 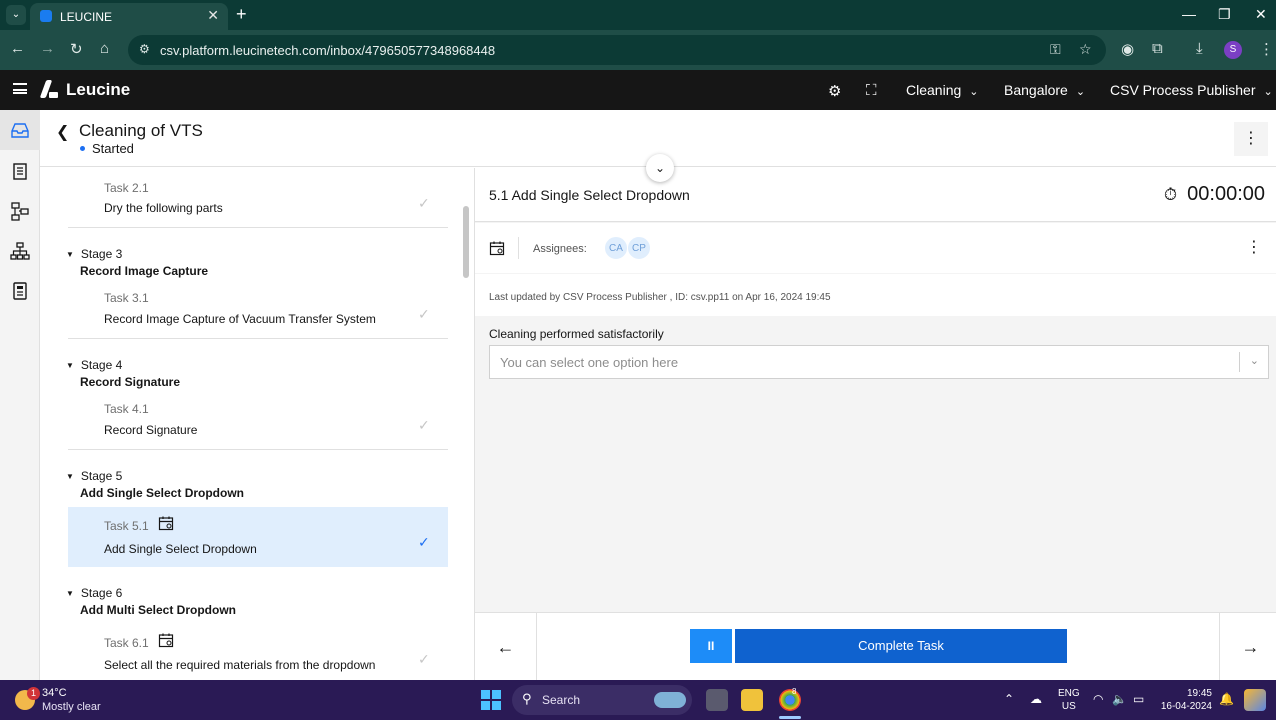 I want to click on notifications-bell-icon: 🔔, so click(x=1226, y=699).